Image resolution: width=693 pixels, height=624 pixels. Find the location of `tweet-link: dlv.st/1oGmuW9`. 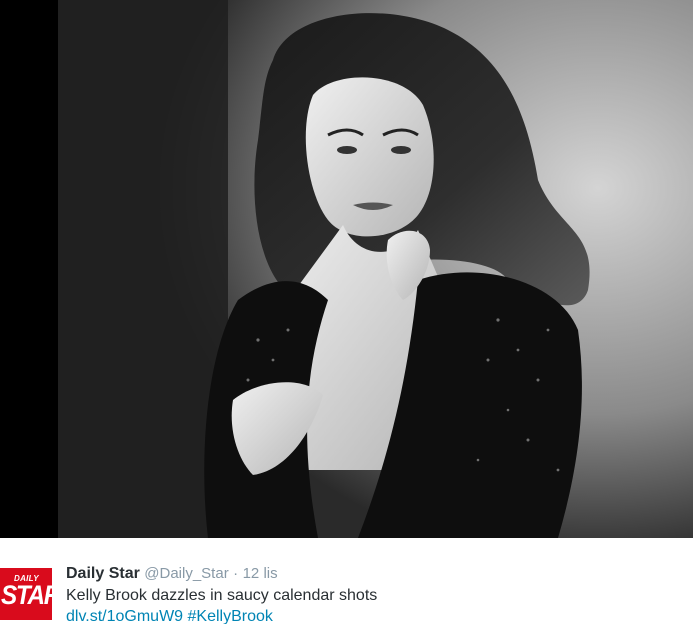

tweet-link: dlv.st/1oGmuW9 is located at coordinates (124, 616).